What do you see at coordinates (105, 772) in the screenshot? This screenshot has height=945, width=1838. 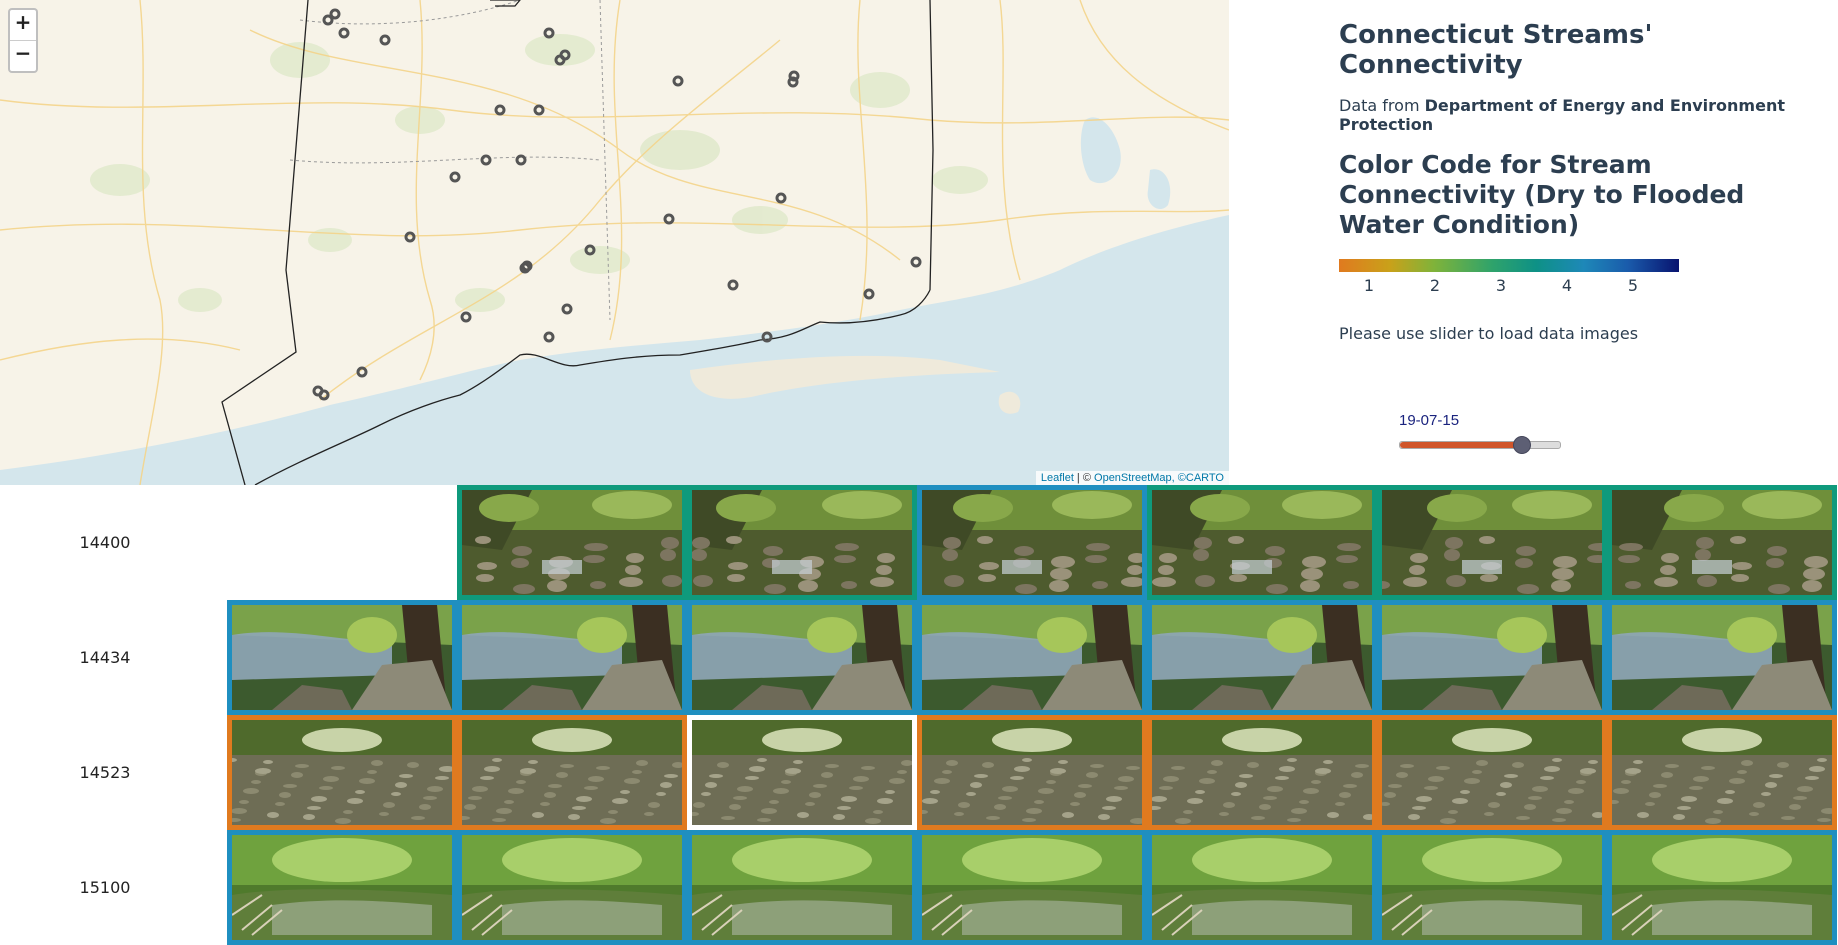 I see `site-label: 14523` at bounding box center [105, 772].